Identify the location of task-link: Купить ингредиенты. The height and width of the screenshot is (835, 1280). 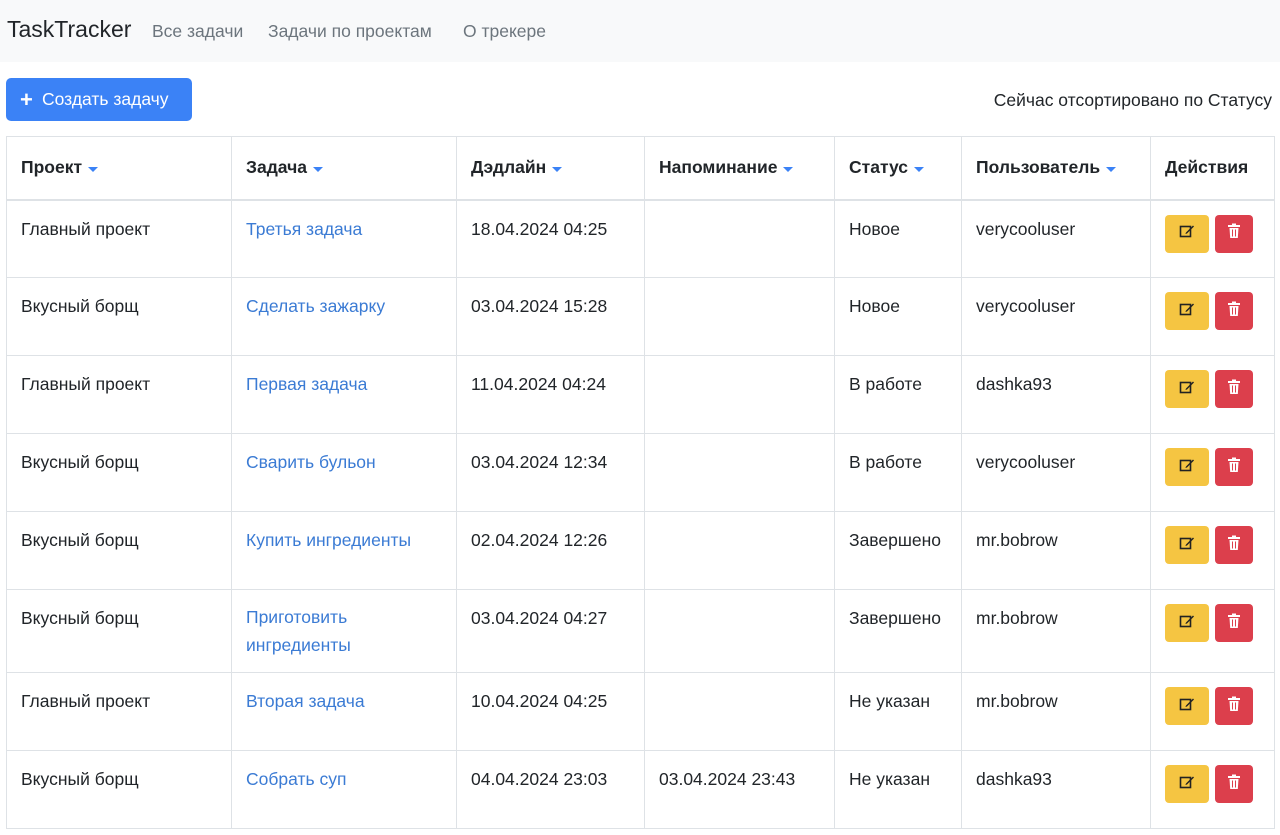
(328, 540).